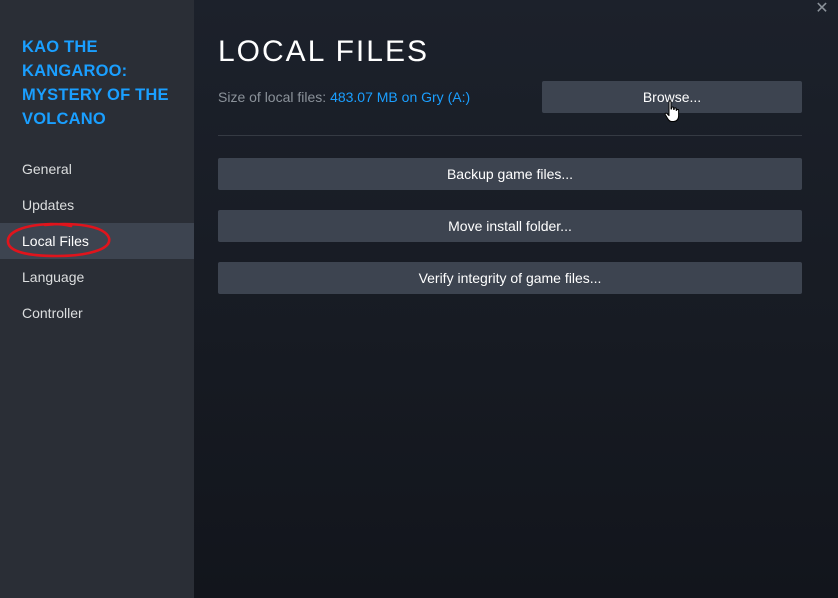 The image size is (838, 598). What do you see at coordinates (97, 169) in the screenshot?
I see `sidebar-item-general: General` at bounding box center [97, 169].